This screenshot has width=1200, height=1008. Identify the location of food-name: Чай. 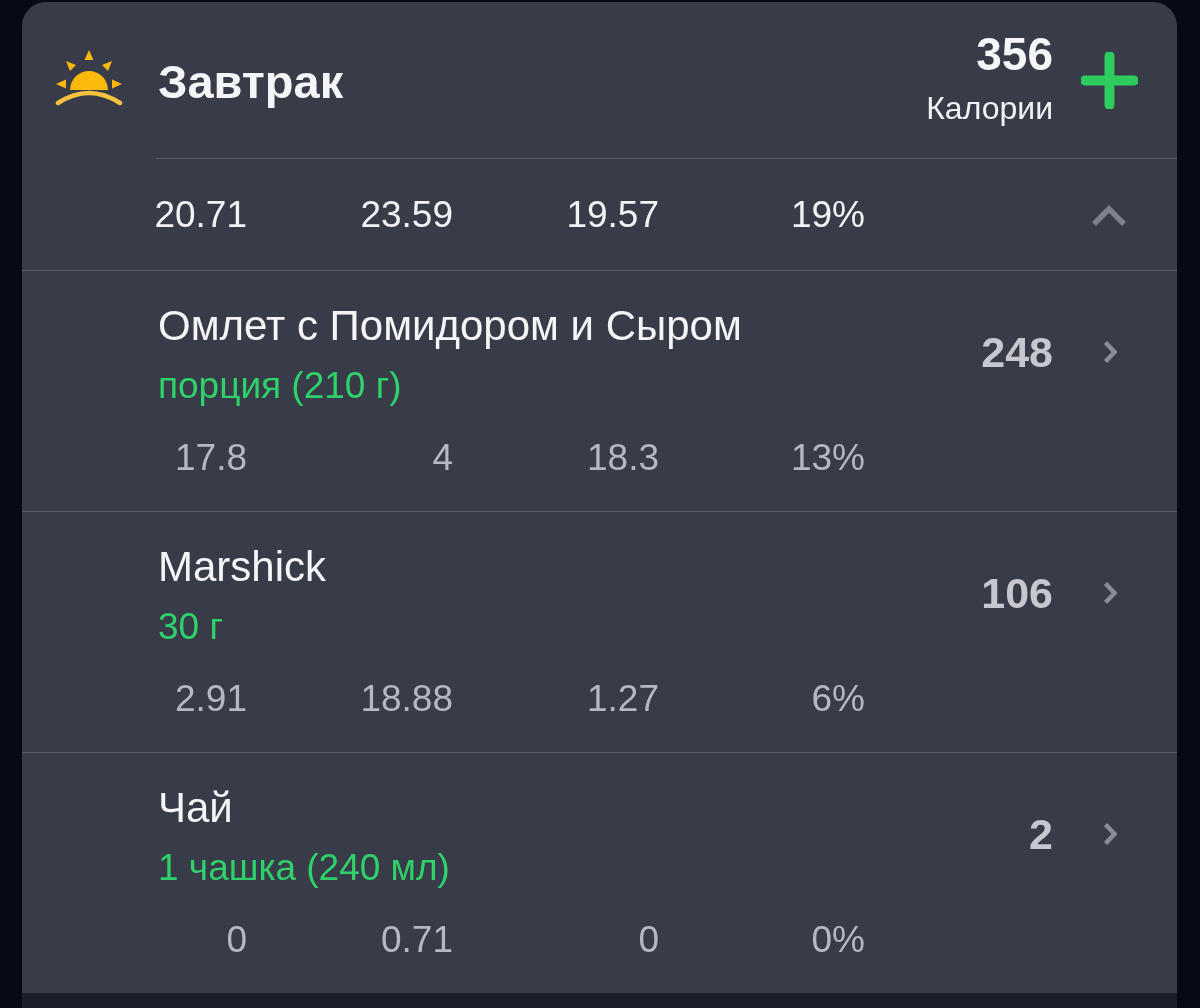
(195, 808).